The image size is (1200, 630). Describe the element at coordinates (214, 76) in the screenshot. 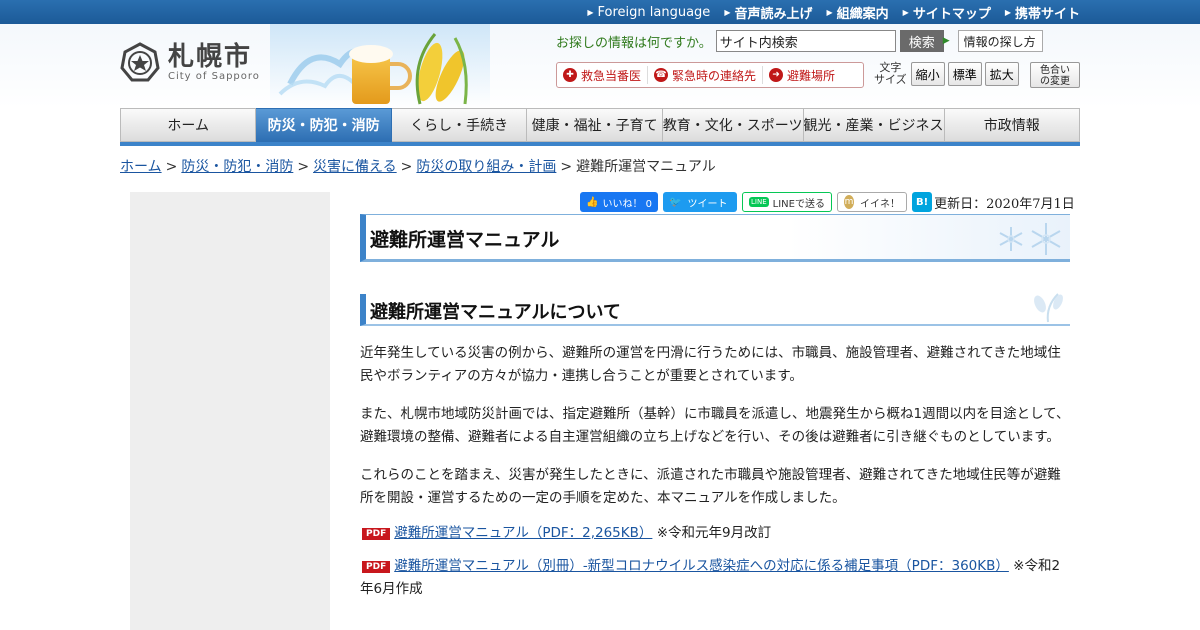

I see `logo-subtitle: City of Sapporo` at that location.